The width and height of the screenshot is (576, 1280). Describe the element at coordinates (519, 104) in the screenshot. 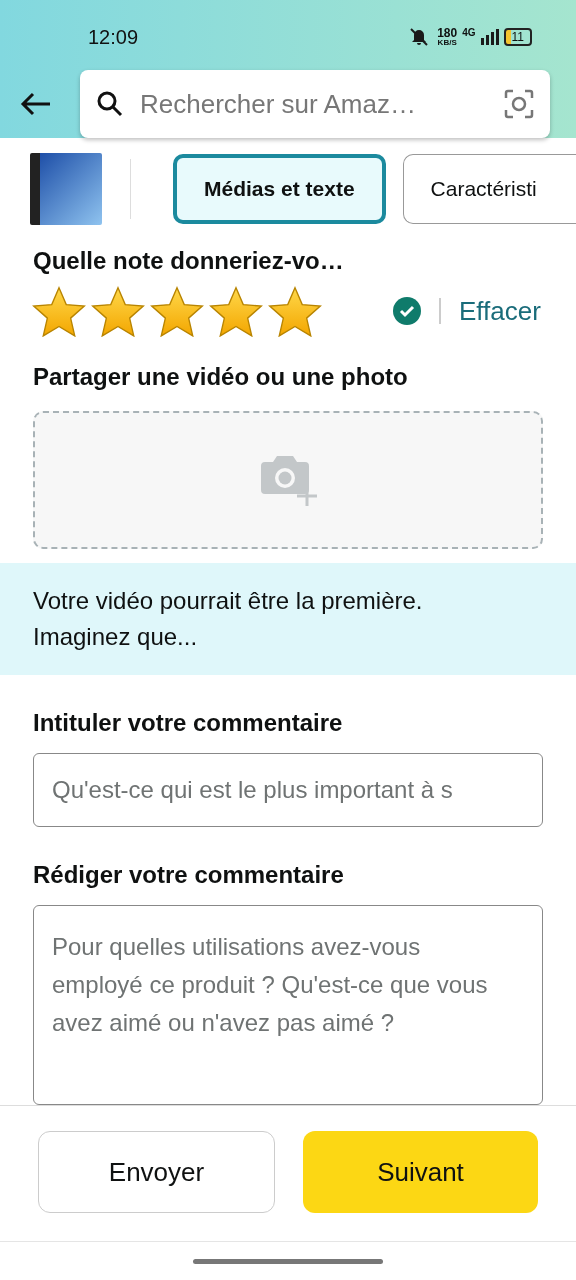

I see `camera-scan-icon` at that location.